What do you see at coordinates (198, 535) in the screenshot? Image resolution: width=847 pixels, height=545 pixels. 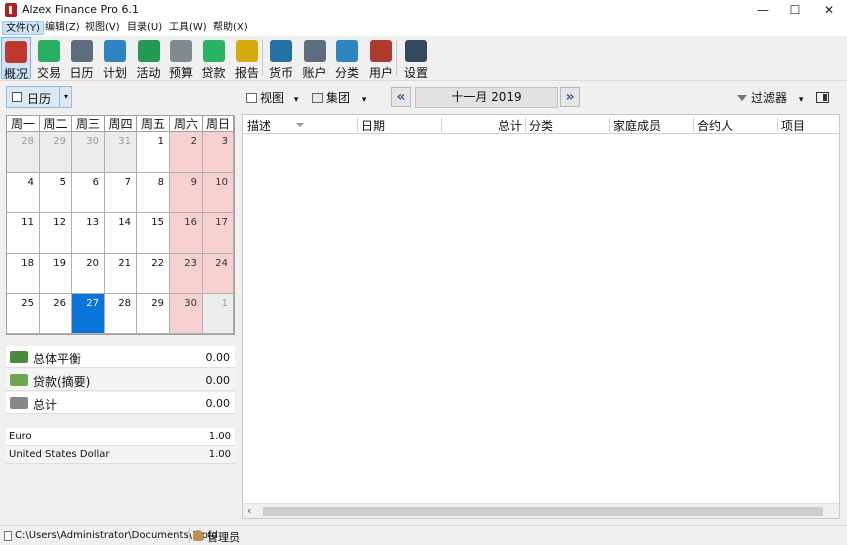 I see `user-icon` at bounding box center [198, 535].